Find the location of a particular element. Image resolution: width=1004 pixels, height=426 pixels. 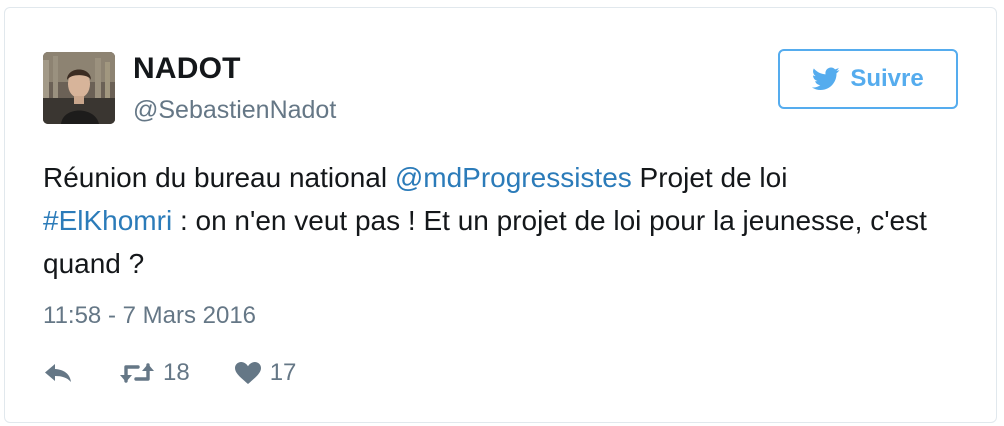

reply-button is located at coordinates (59, 373).